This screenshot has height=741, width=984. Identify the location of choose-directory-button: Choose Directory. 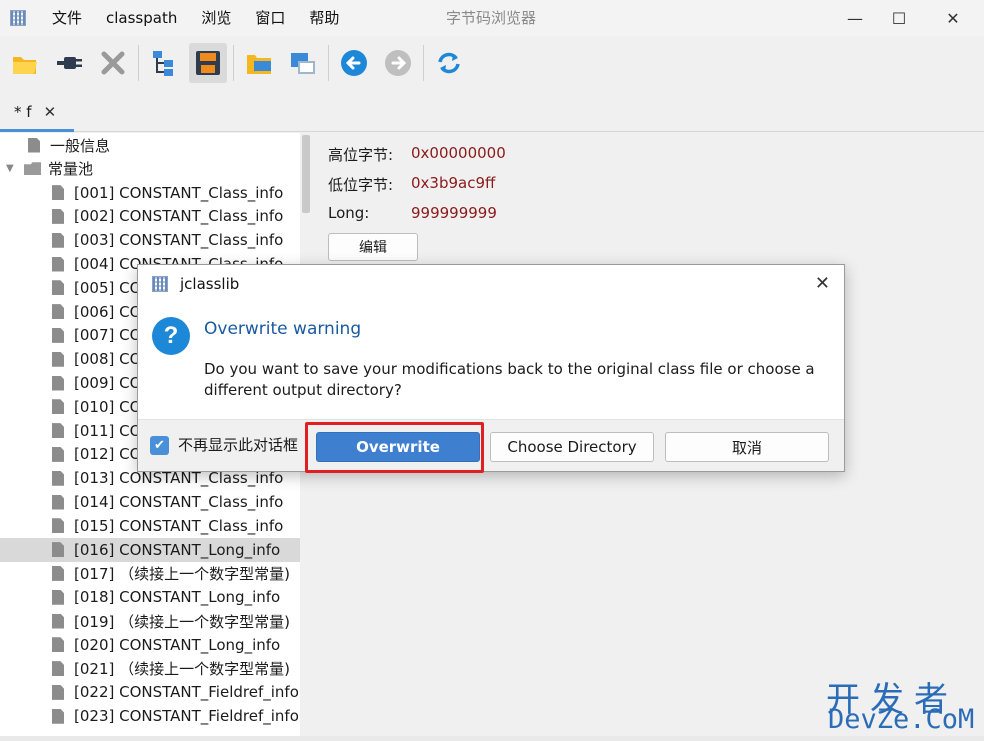
(572, 447).